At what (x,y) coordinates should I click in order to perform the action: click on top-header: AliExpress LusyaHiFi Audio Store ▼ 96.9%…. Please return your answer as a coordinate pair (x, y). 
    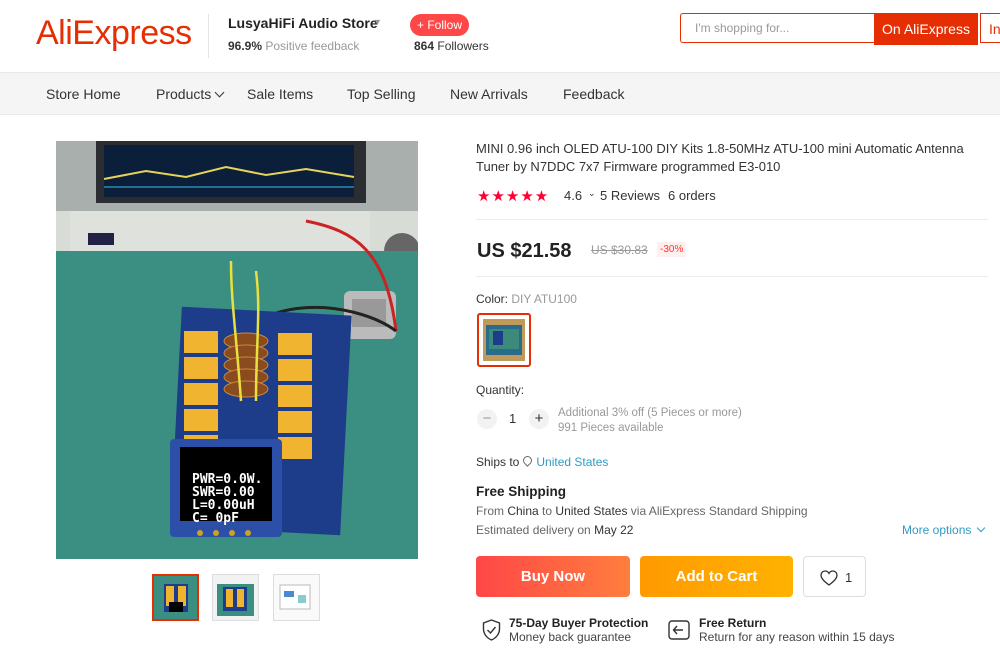
    Looking at the image, I should click on (500, 36).